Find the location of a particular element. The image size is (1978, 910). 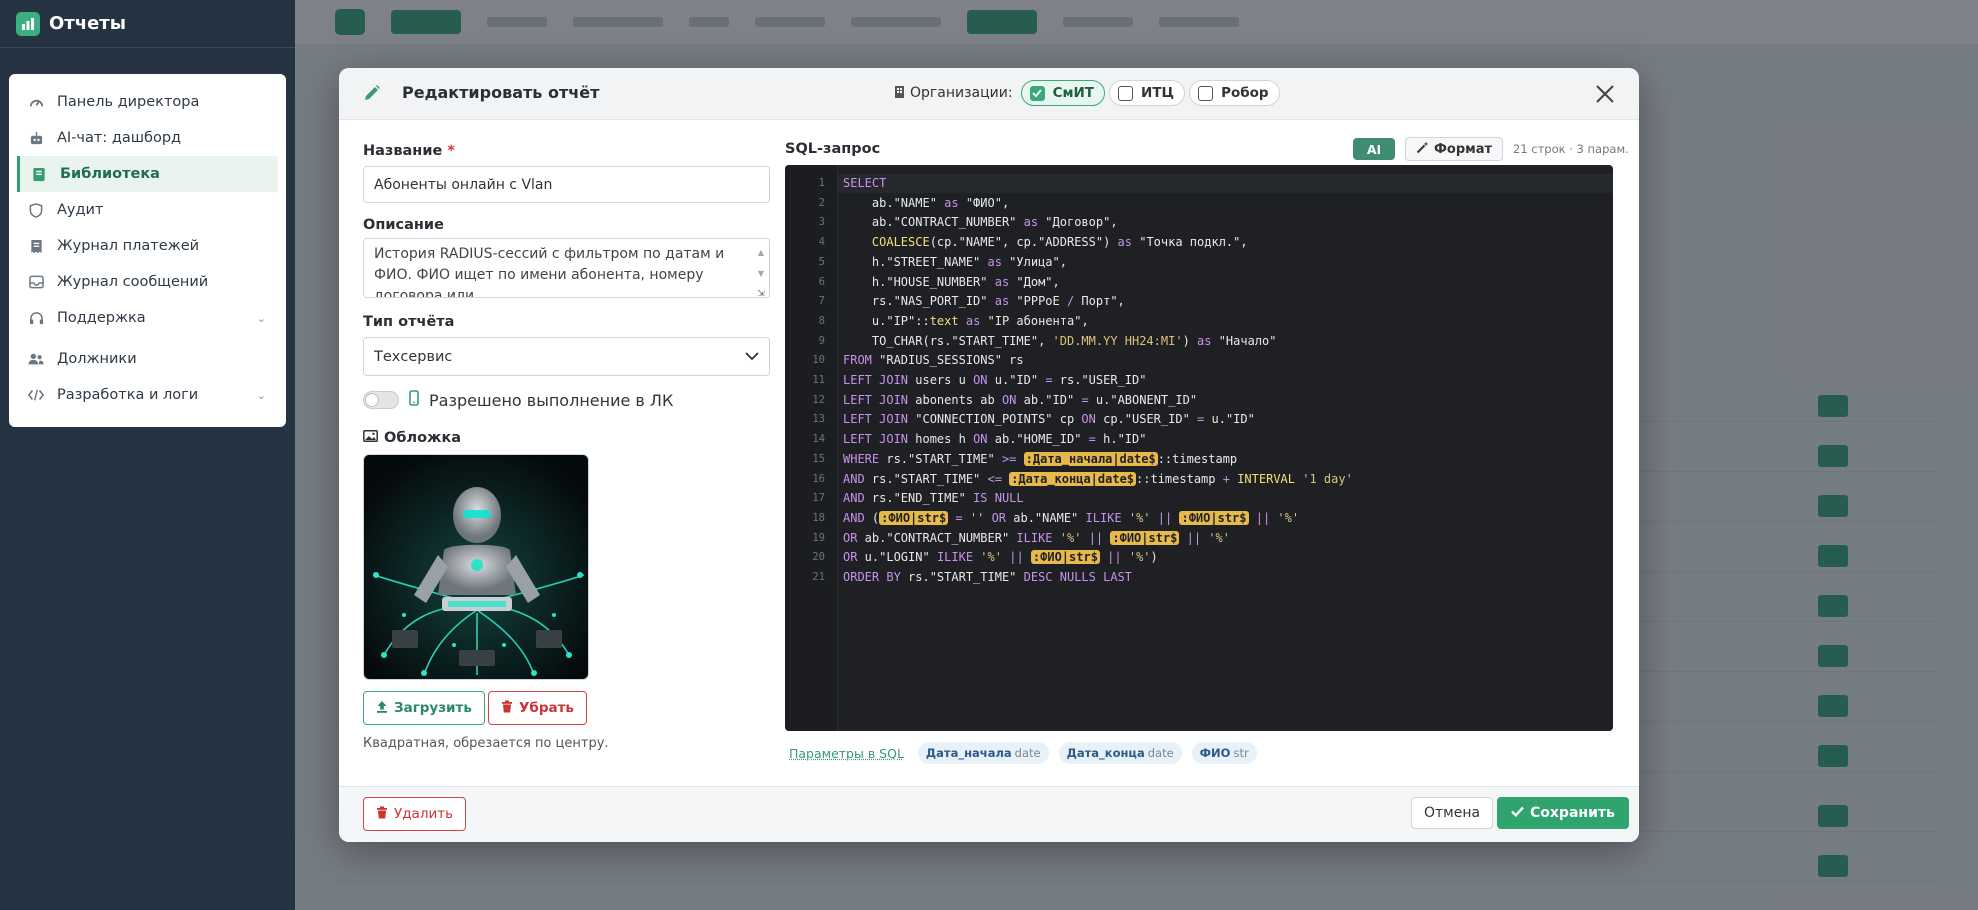

save-button: Сохранить is located at coordinates (1563, 813).